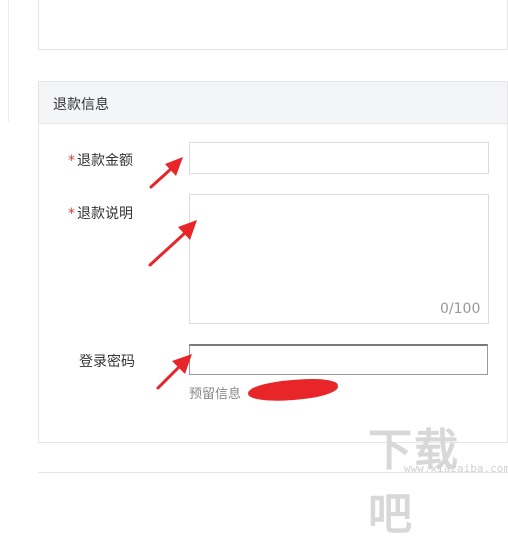  Describe the element at coordinates (456, 468) in the screenshot. I see `watermark-url: www.xiazaiba.com` at that location.